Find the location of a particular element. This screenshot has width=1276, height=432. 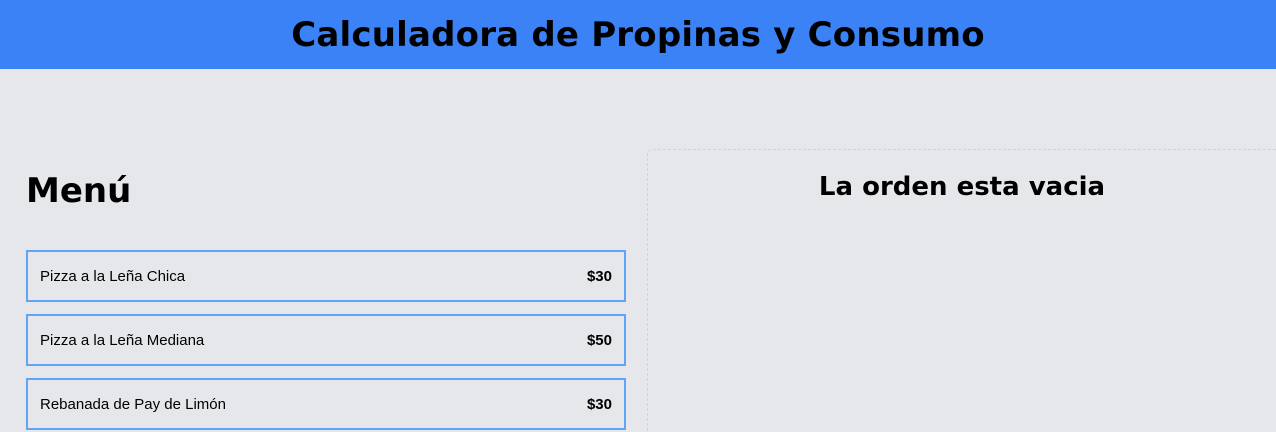

menu-title: Menú is located at coordinates (79, 191).